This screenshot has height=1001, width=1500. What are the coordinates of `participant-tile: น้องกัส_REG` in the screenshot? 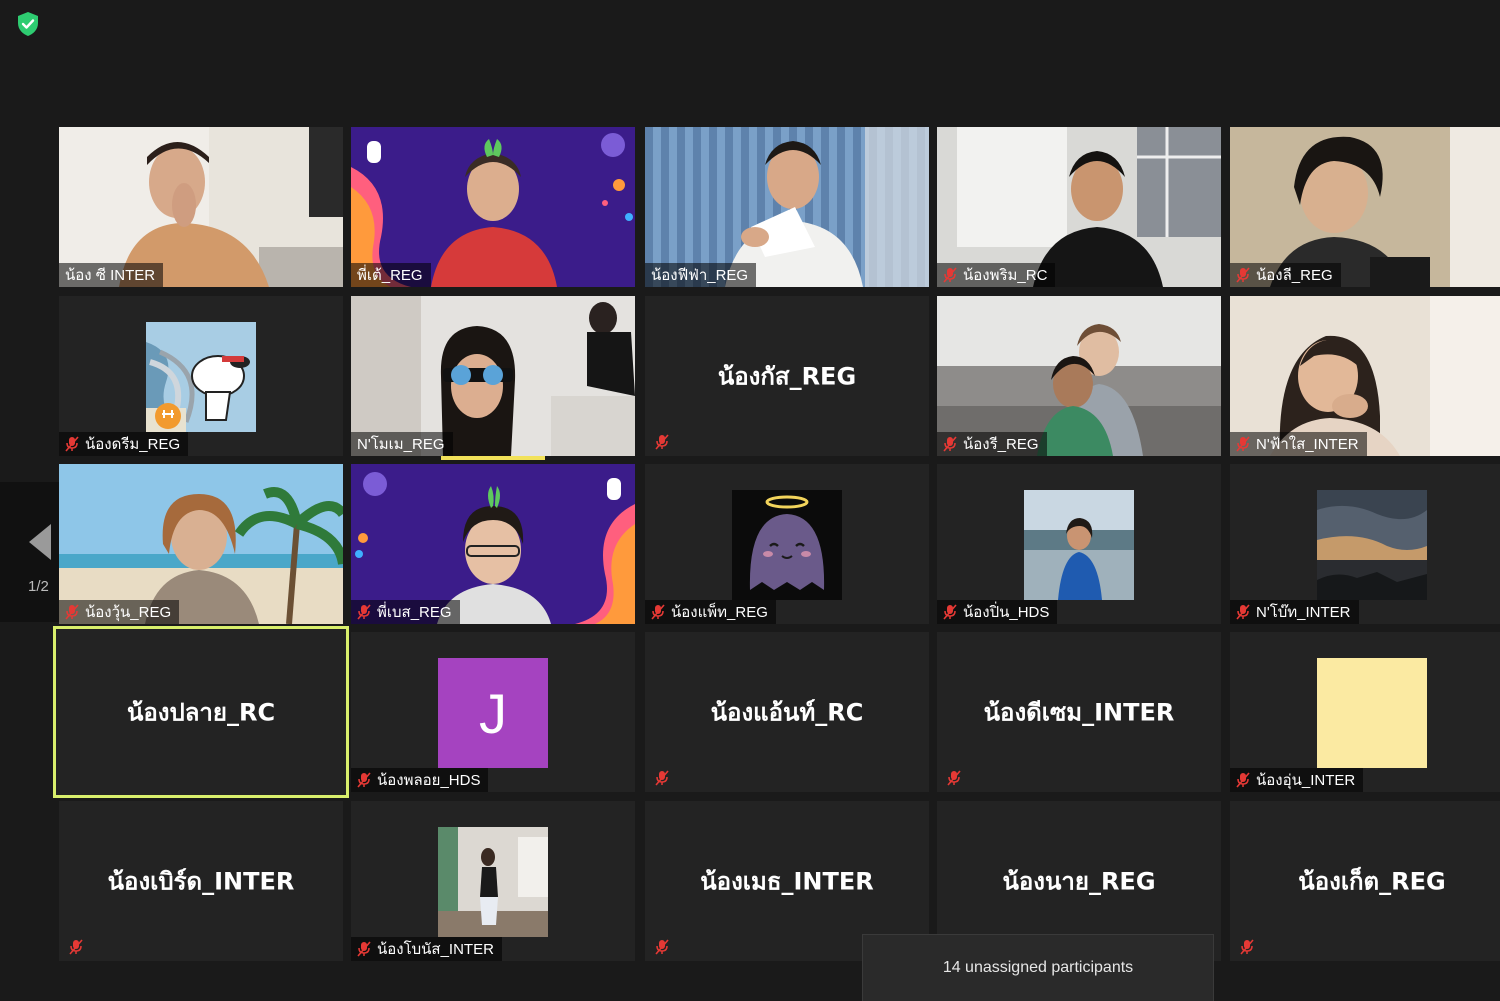 It's located at (787, 376).